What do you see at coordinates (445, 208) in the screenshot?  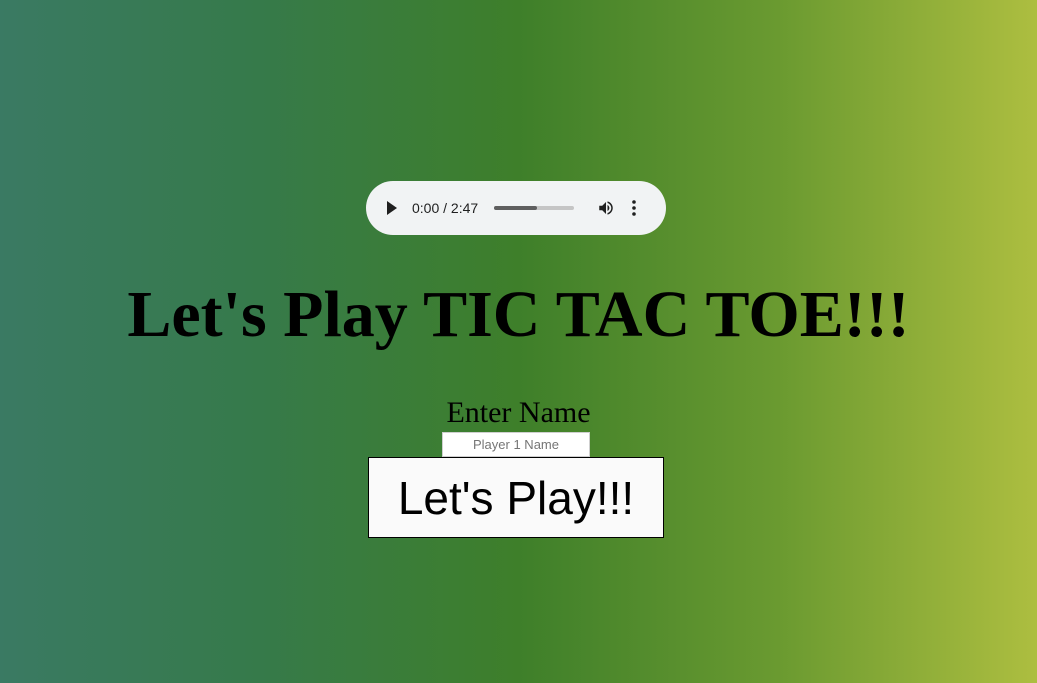 I see `audio-time-display: 0:00 / 2:47` at bounding box center [445, 208].